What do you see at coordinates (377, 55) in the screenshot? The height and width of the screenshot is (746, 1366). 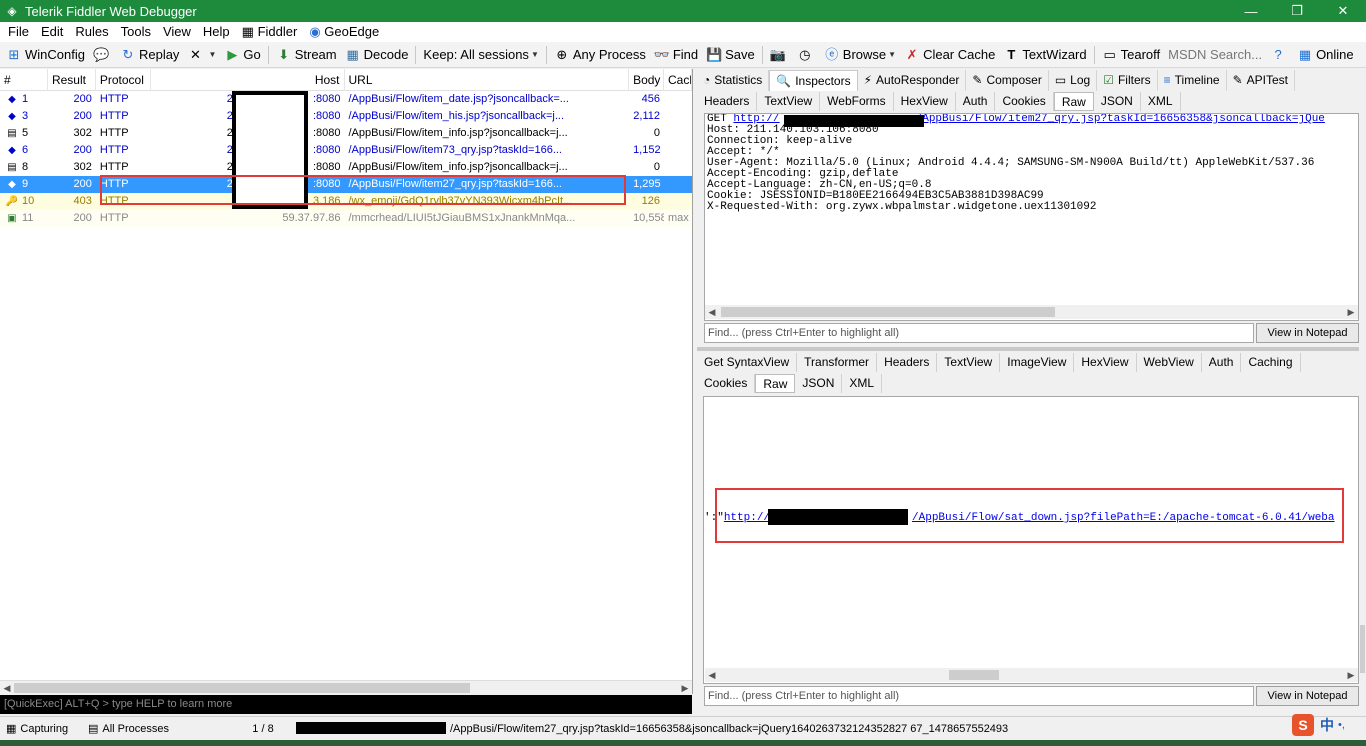 I see `decode-button: ▦ Decode` at bounding box center [377, 55].